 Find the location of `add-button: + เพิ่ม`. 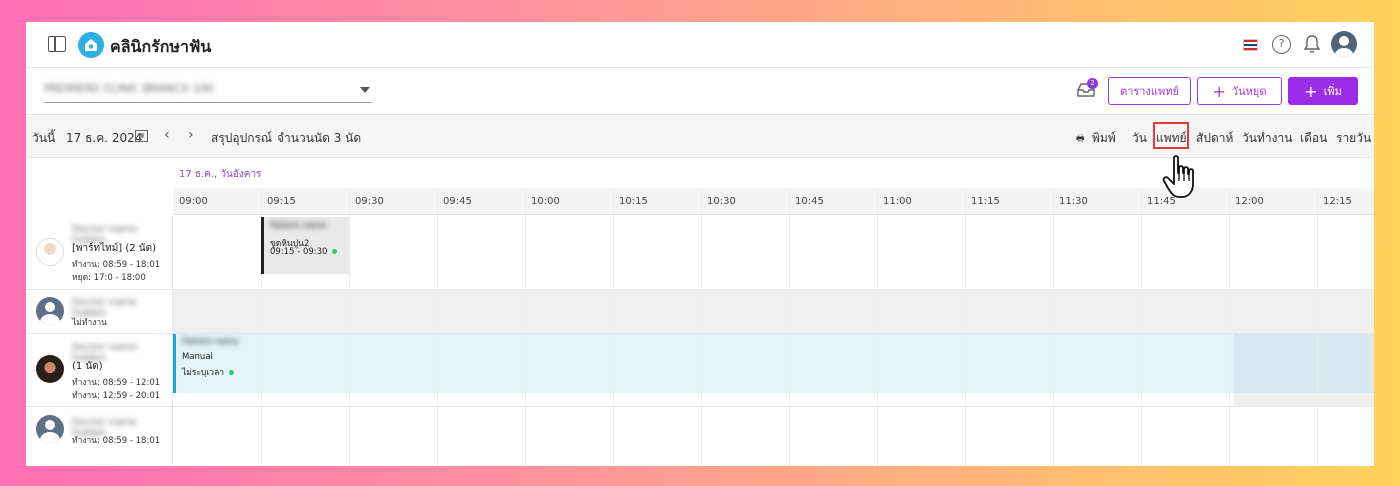

add-button: + เพิ่ม is located at coordinates (1323, 91).